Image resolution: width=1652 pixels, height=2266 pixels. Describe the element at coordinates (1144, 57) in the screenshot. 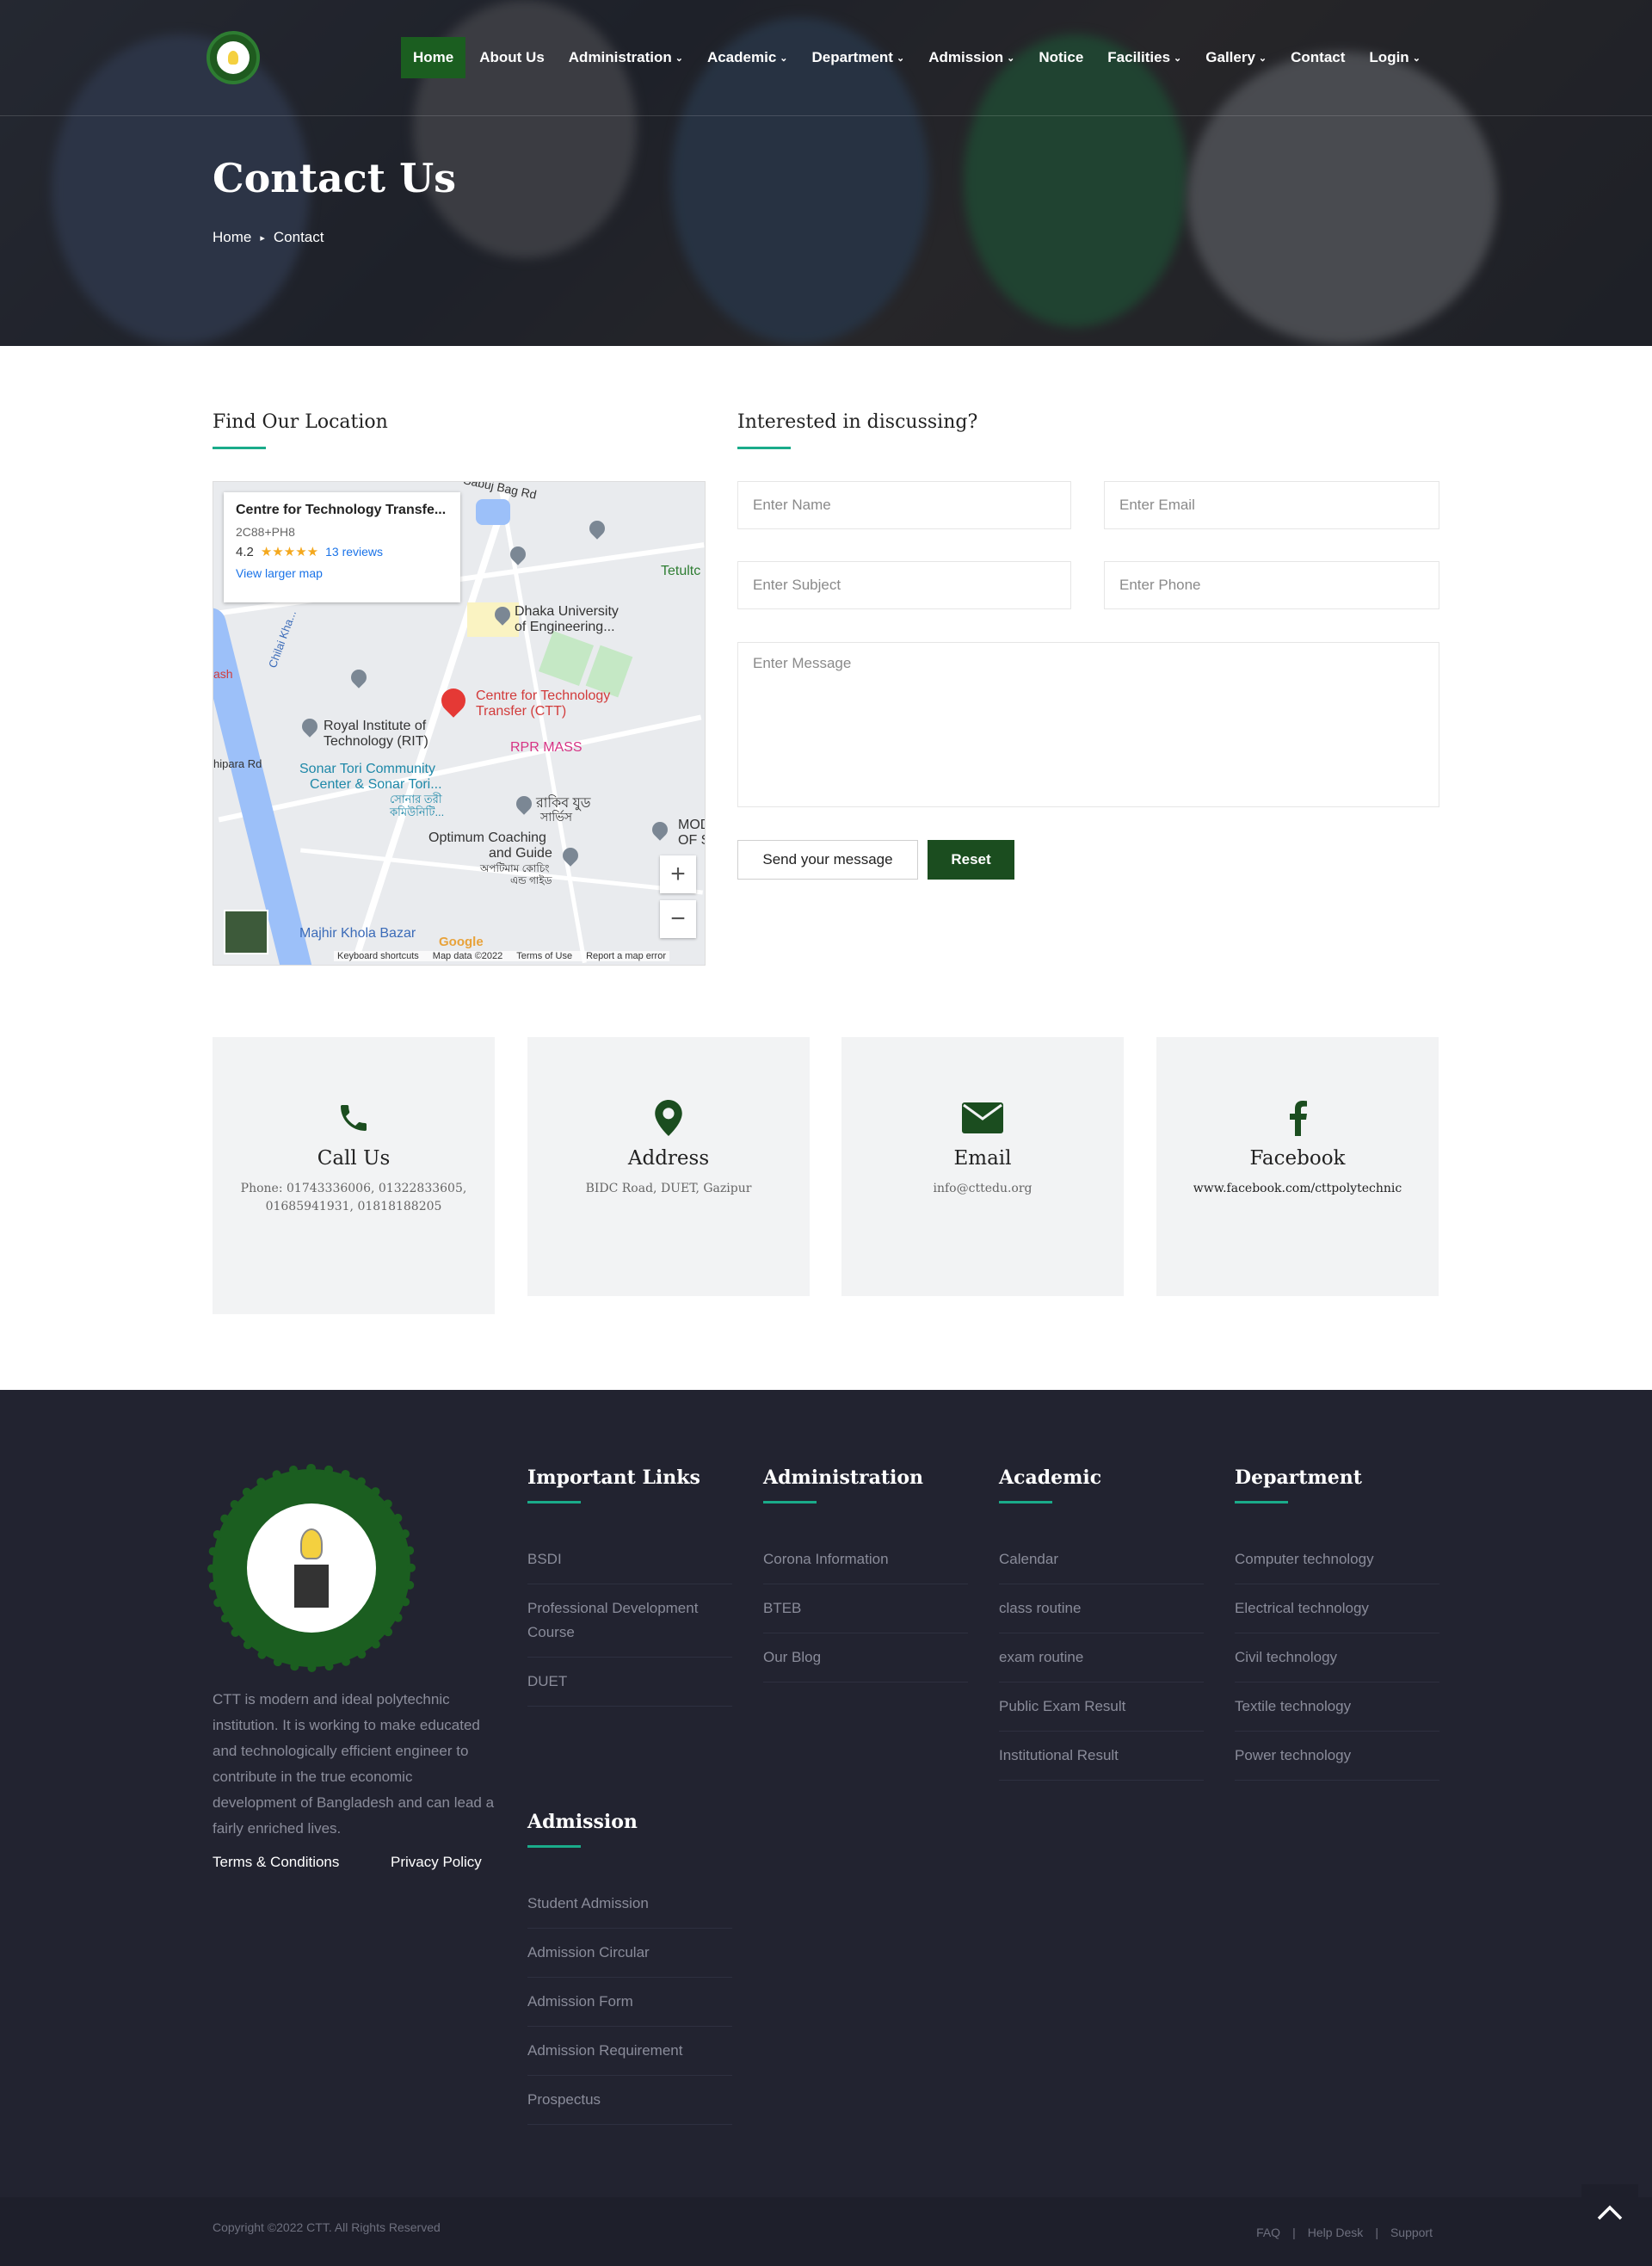

I see `nav-item-facilities: Facilities ⌄` at that location.